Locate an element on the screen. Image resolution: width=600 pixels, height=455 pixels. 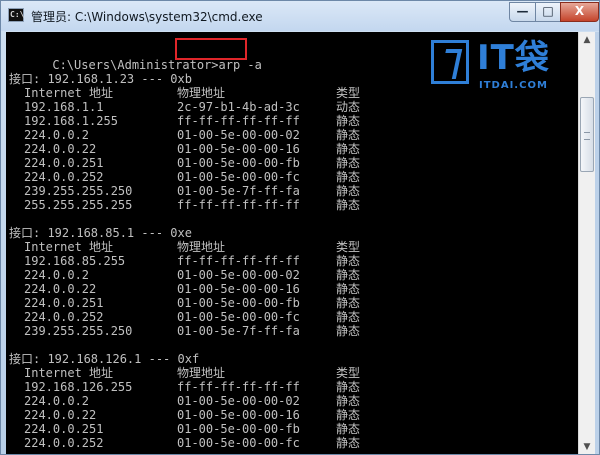
interface-header: 接口: 192.168.1.23 --- 0xb is located at coordinates (100, 79).